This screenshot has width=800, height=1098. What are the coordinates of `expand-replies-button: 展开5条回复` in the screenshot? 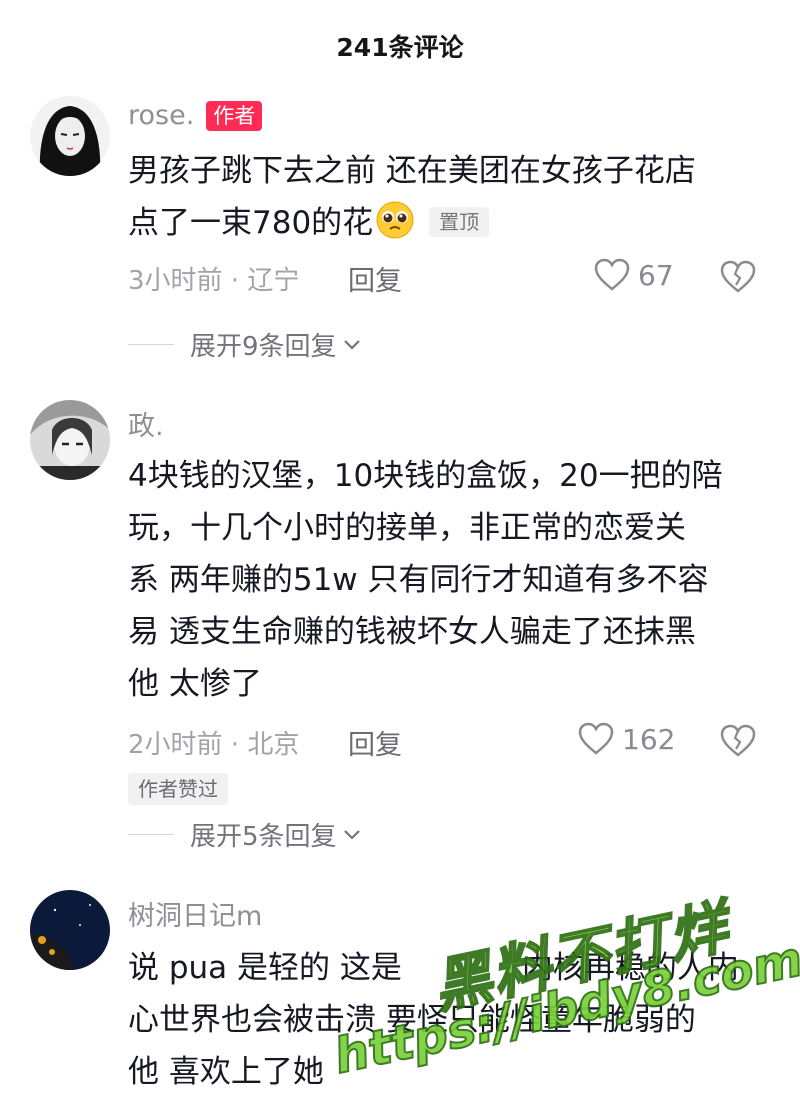 It's located at (244, 834).